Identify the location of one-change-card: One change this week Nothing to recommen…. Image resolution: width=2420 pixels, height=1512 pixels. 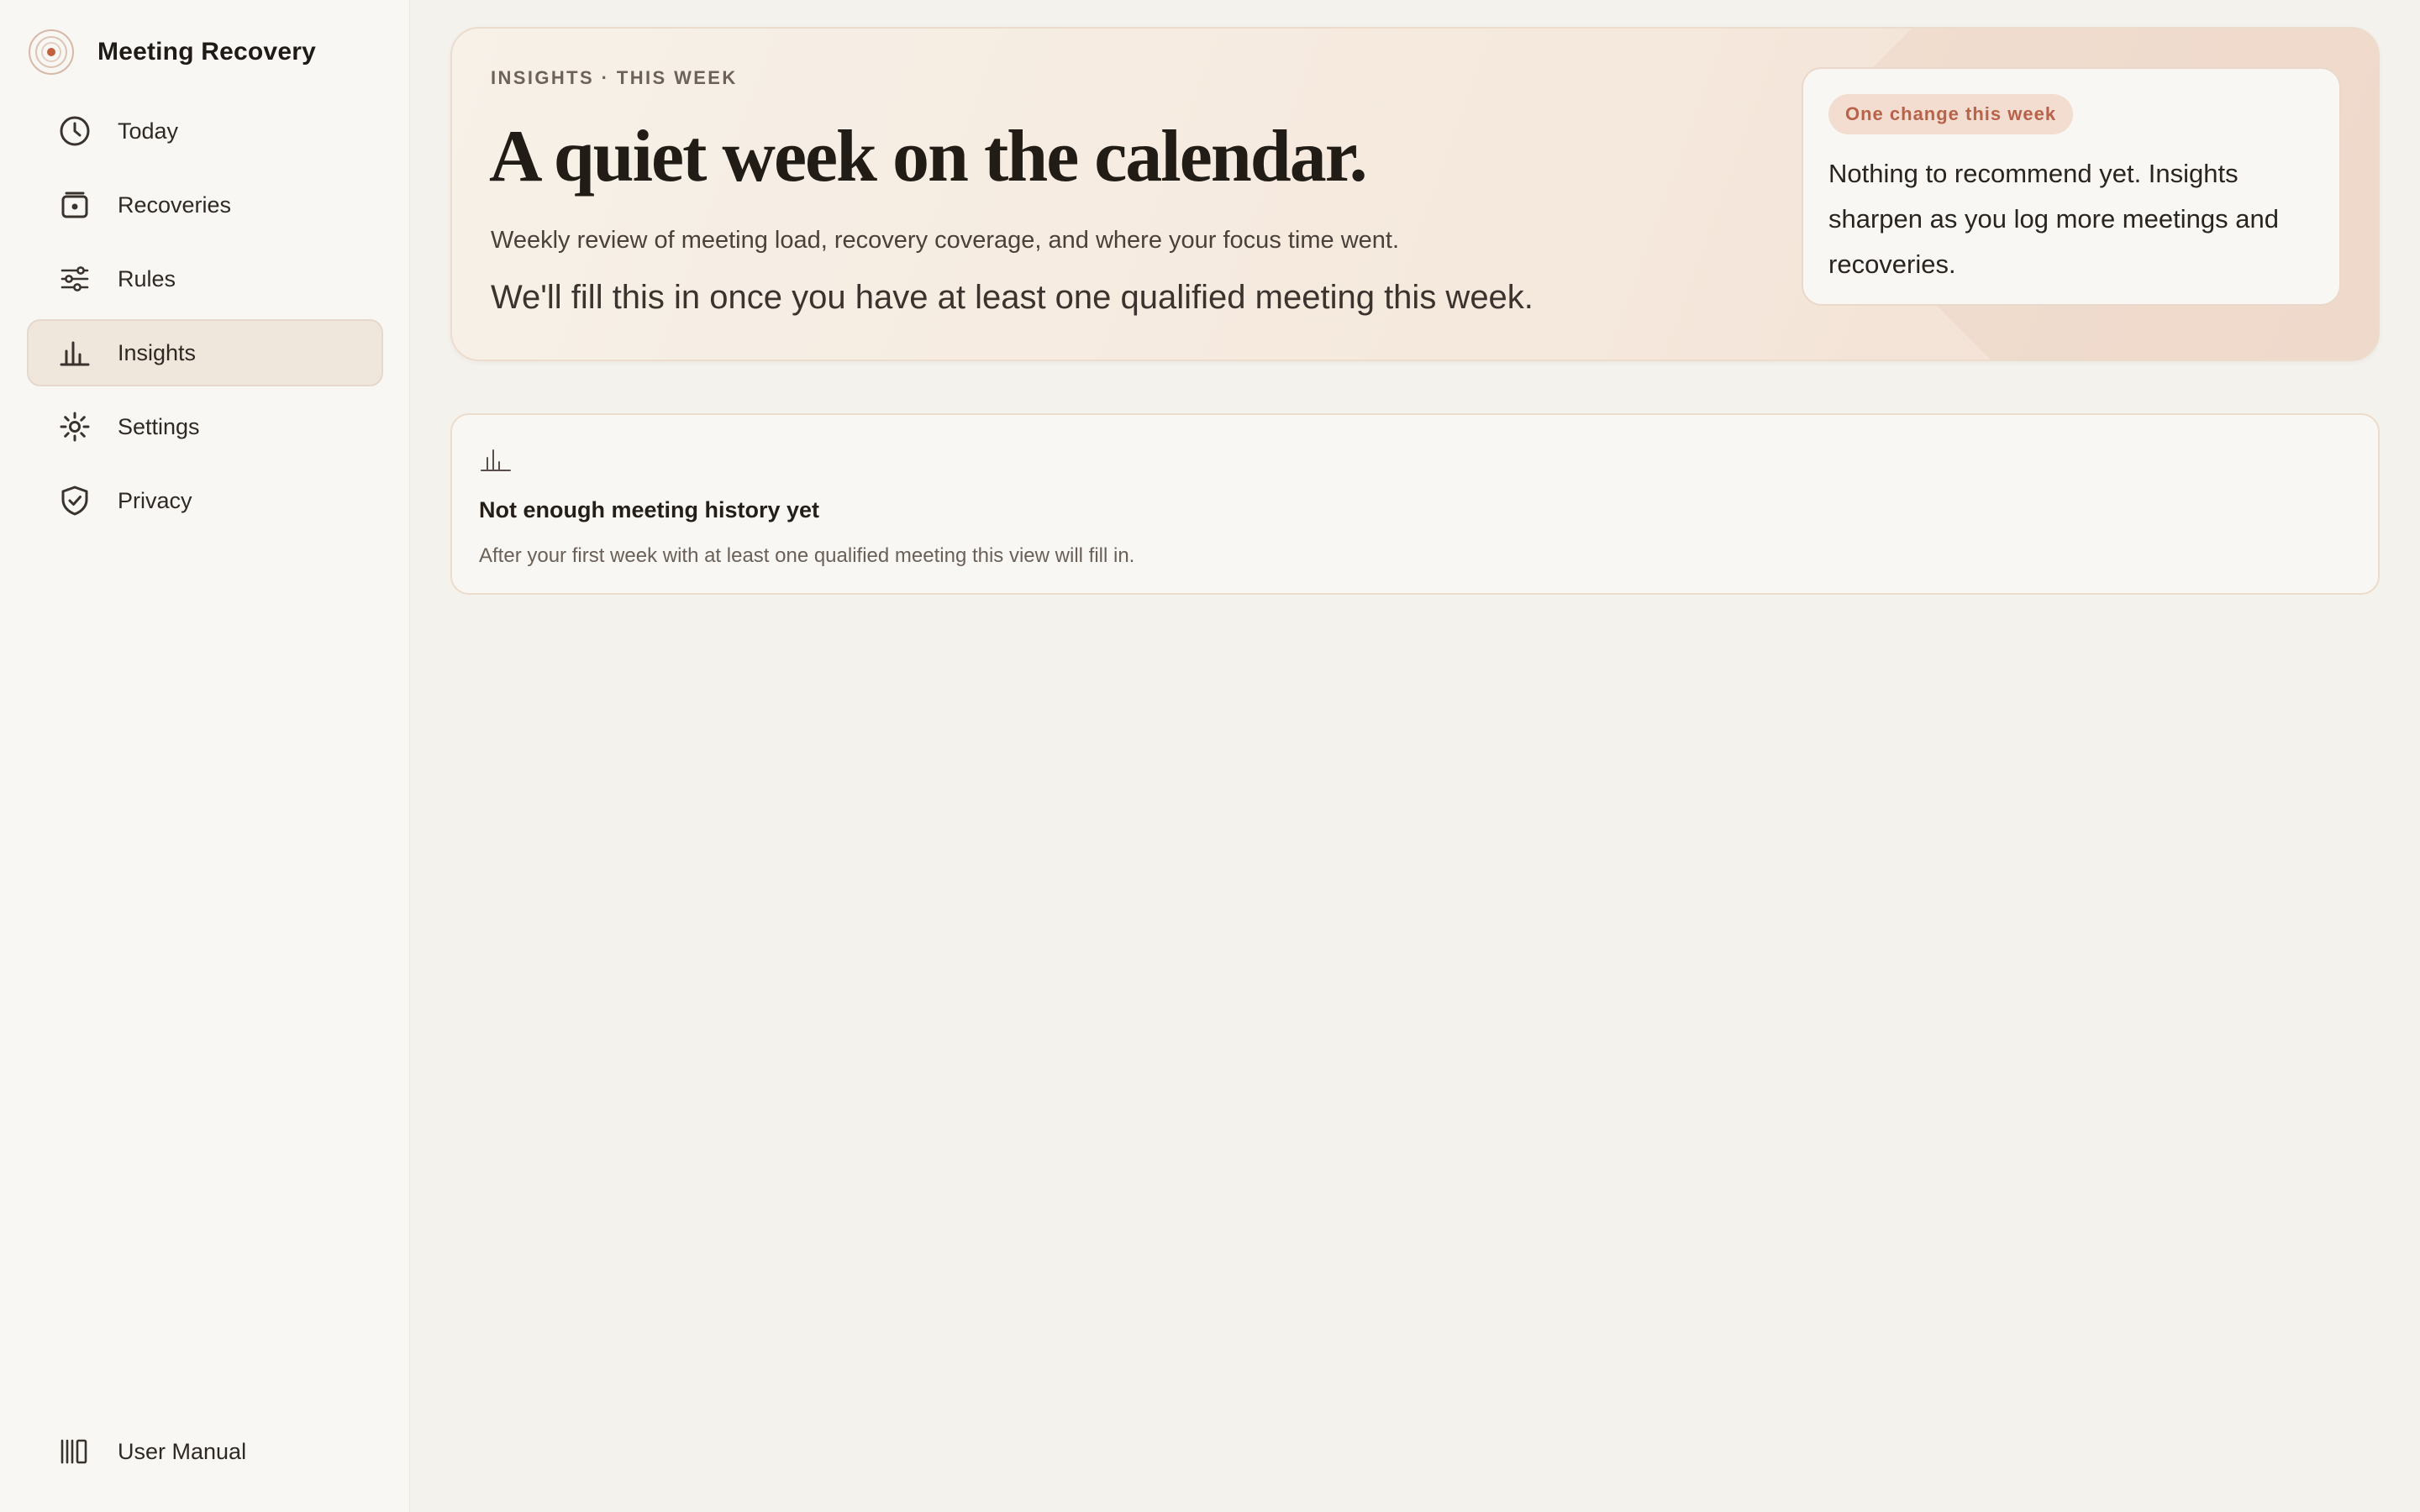
(2071, 186).